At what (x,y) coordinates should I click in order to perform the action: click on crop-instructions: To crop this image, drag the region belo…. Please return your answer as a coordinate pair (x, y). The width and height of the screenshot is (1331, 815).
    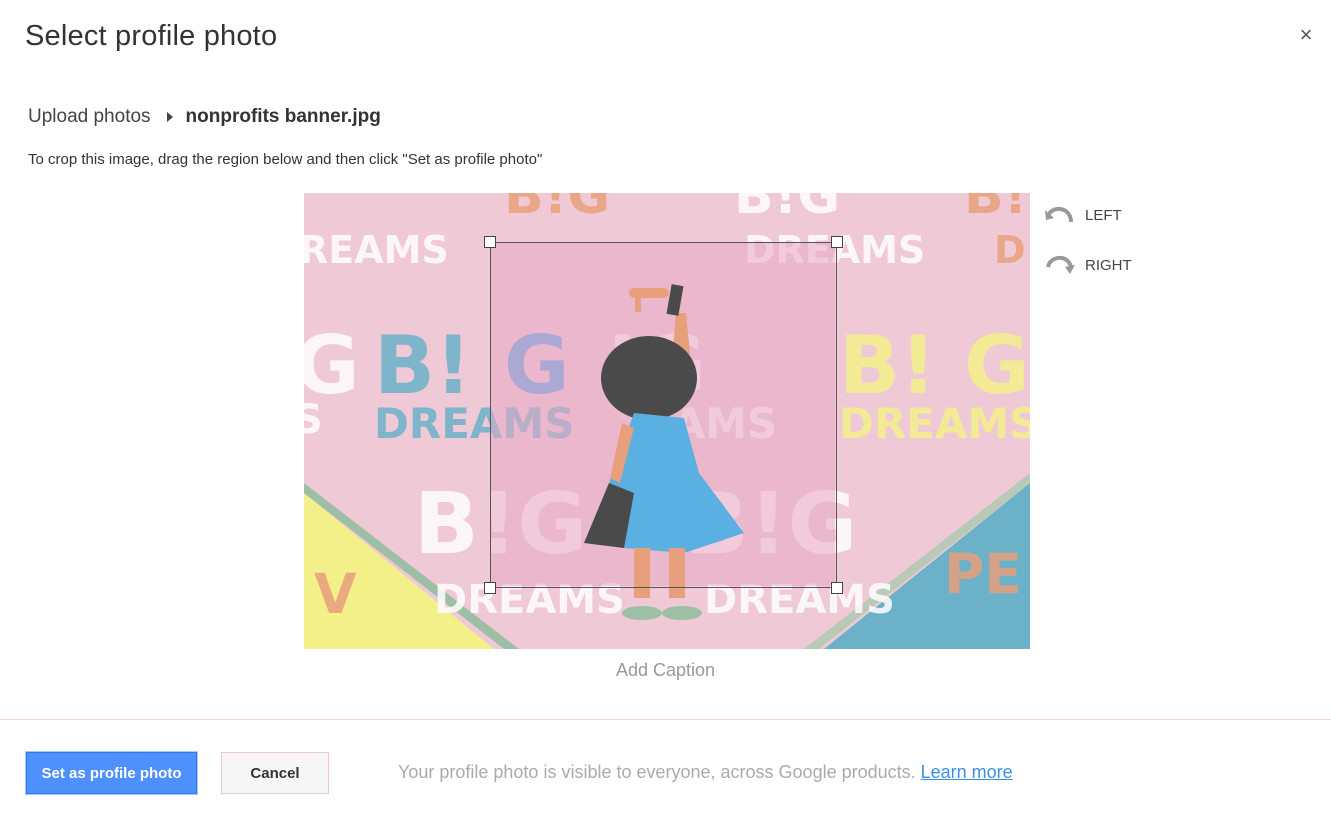
    Looking at the image, I should click on (285, 159).